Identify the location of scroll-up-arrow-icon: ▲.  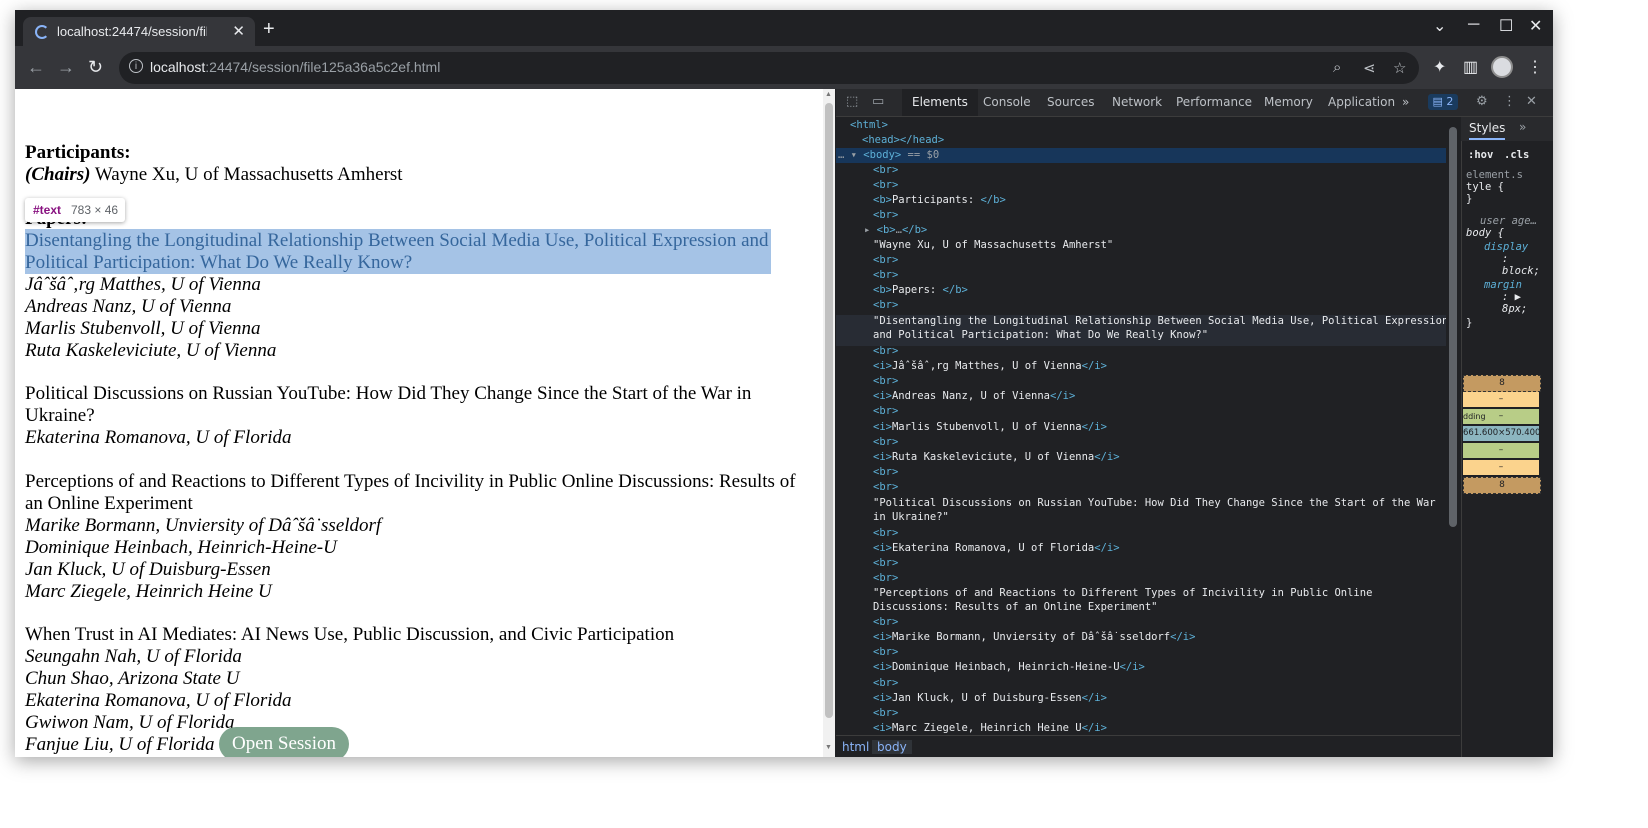
(828, 94).